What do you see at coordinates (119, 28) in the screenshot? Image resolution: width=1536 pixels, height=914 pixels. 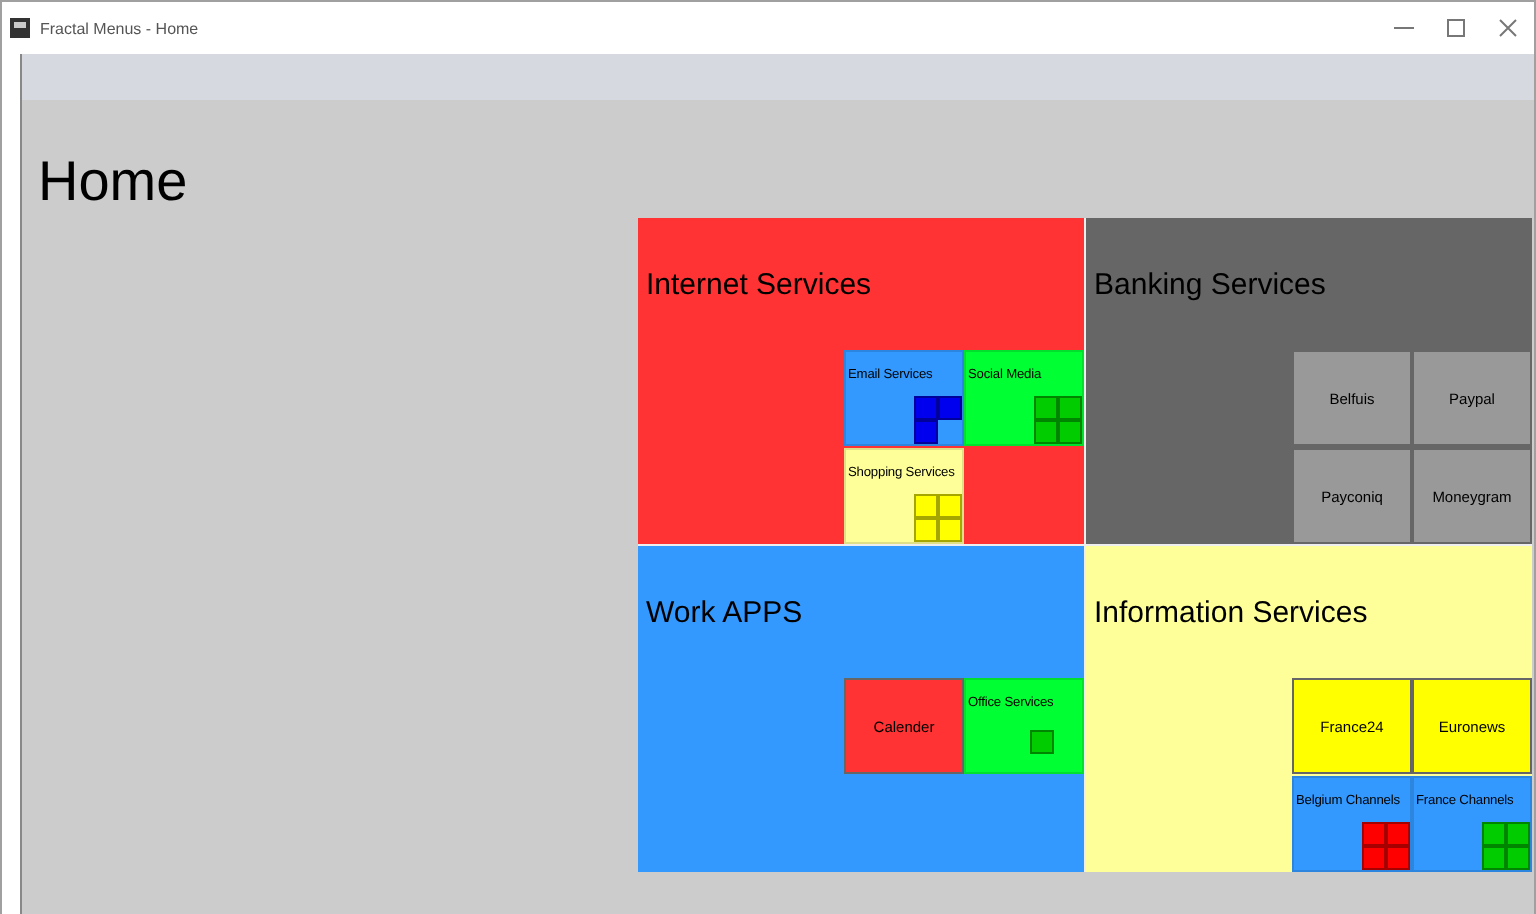 I see `window-title: Fractal Menus - Home` at bounding box center [119, 28].